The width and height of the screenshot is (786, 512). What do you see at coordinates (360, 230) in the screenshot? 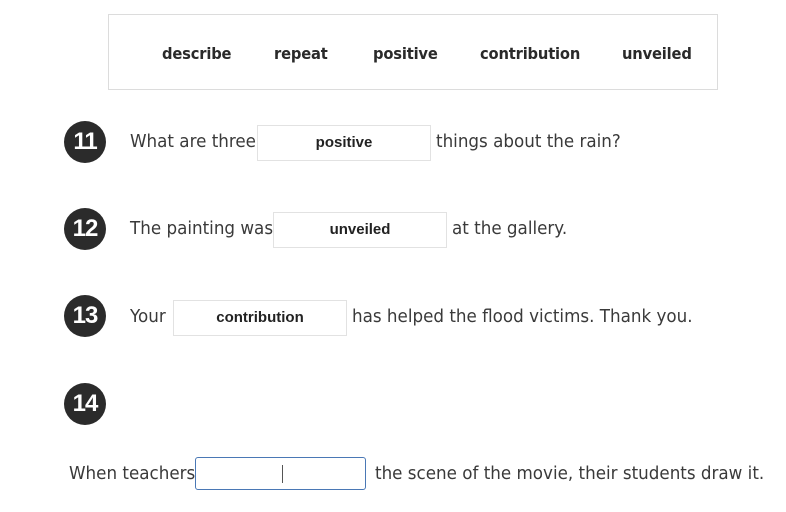
I see `answer-box: unveiled` at bounding box center [360, 230].